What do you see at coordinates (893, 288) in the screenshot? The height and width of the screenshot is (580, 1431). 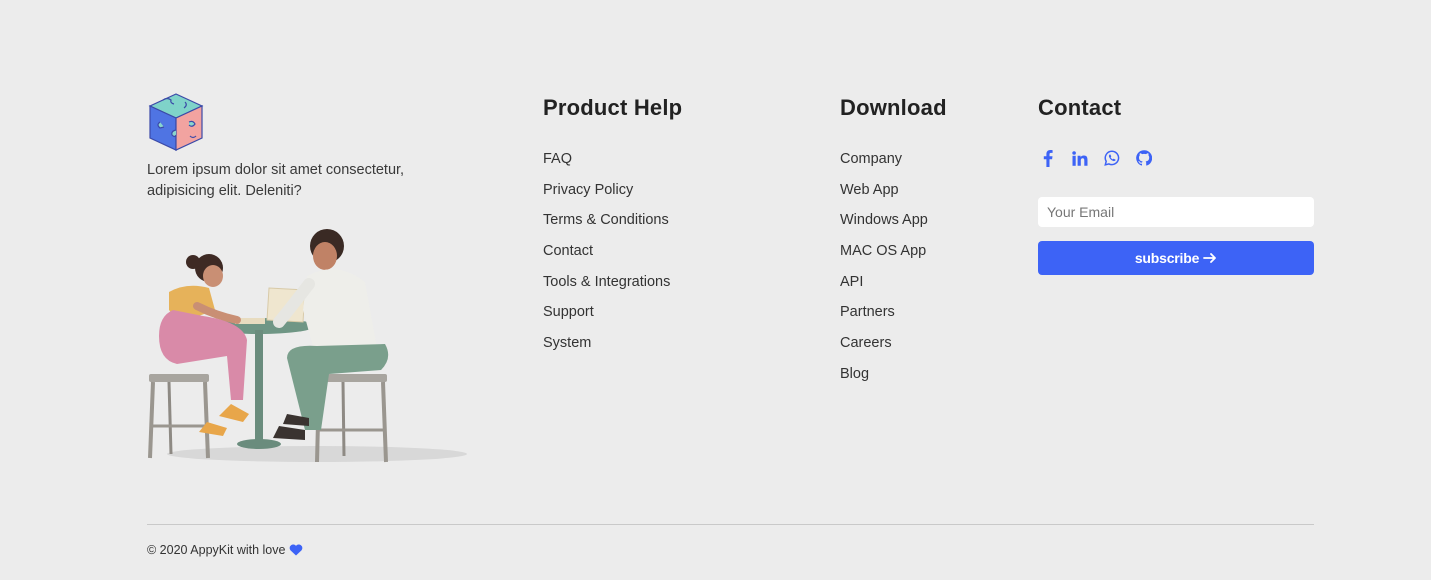 I see `list-item: API` at bounding box center [893, 288].